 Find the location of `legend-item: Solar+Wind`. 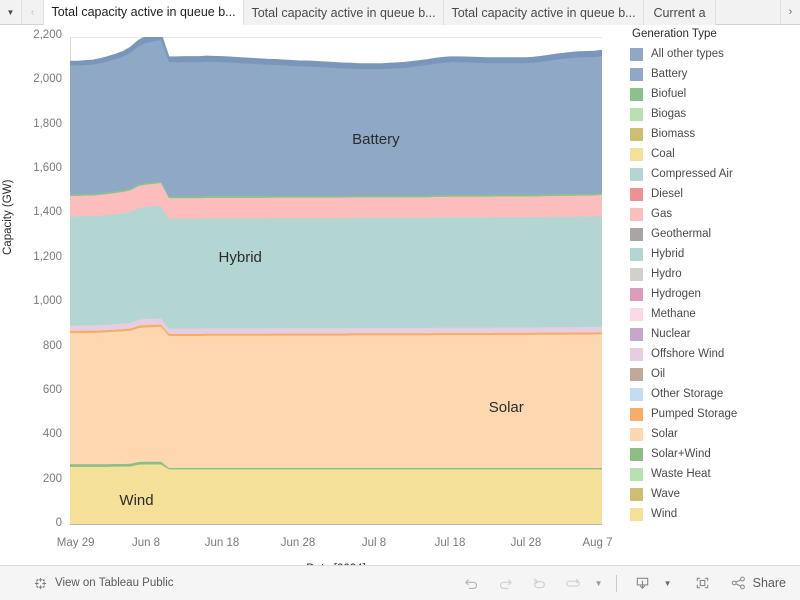

legend-item: Solar+Wind is located at coordinates (715, 454).